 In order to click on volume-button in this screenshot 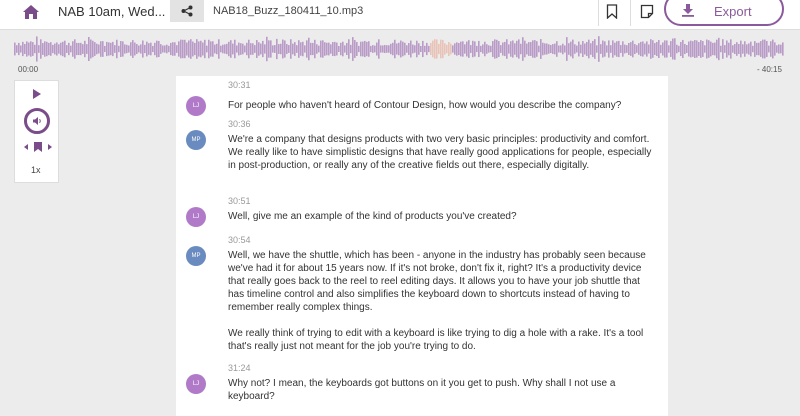, I will do `click(37, 121)`.